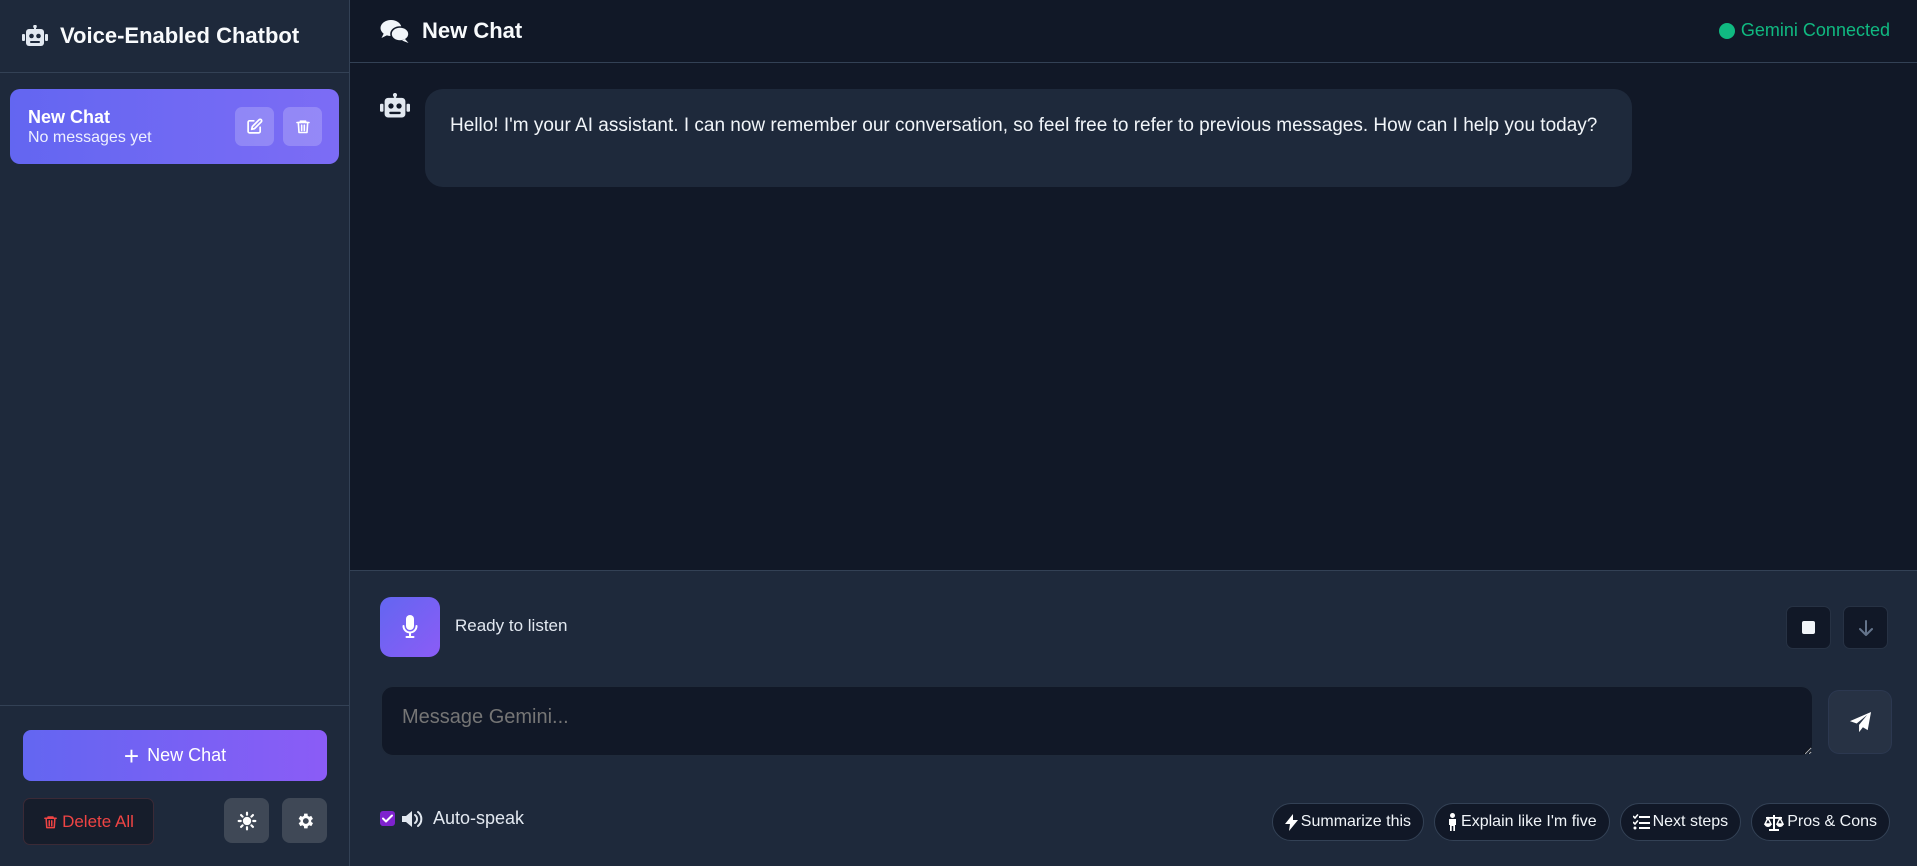 The height and width of the screenshot is (866, 1917). I want to click on quick-action-summarize: Summarize this, so click(1348, 822).